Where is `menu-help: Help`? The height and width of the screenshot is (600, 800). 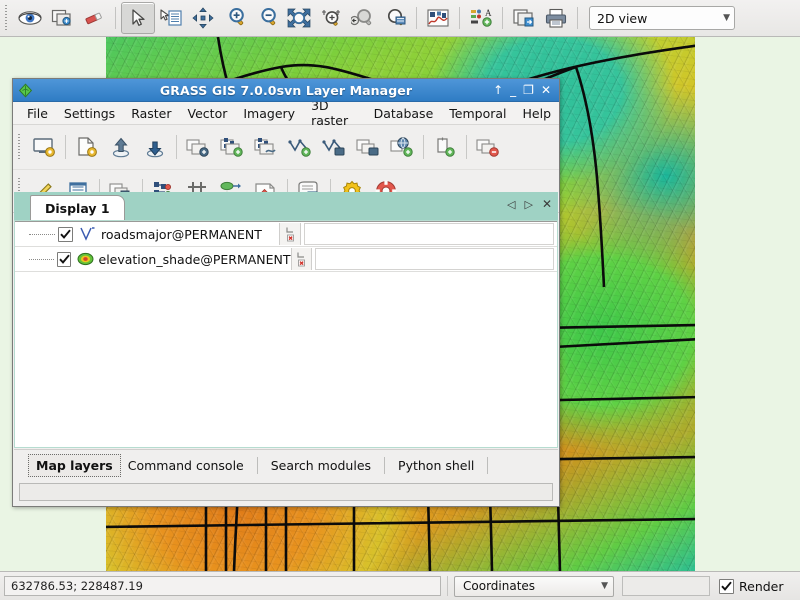
menu-help: Help is located at coordinates (537, 113).